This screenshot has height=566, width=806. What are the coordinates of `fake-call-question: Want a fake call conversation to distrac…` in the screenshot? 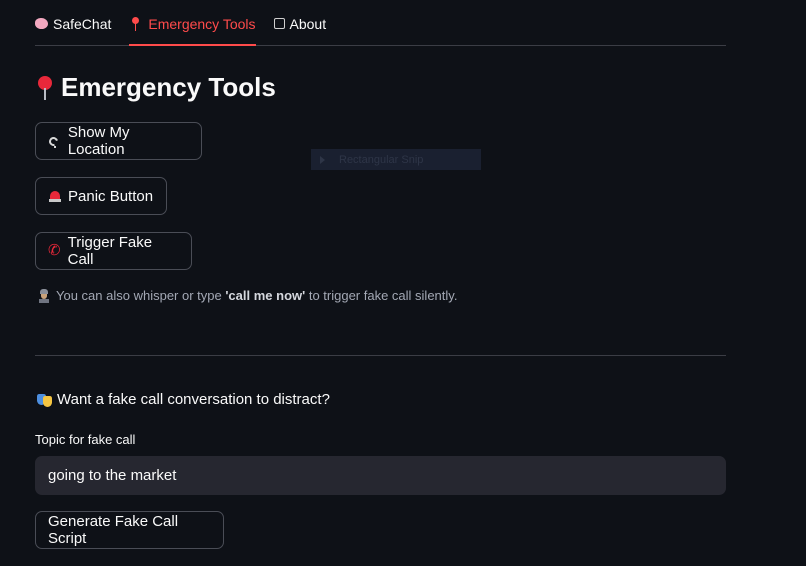 It's located at (183, 399).